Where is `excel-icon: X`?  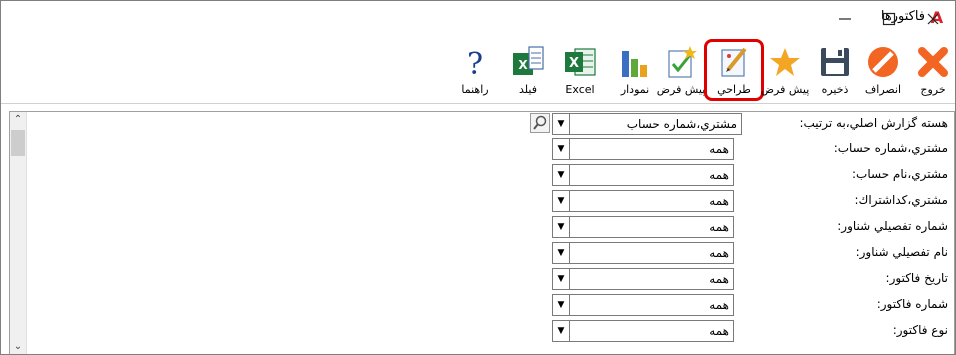 excel-icon: X is located at coordinates (580, 62).